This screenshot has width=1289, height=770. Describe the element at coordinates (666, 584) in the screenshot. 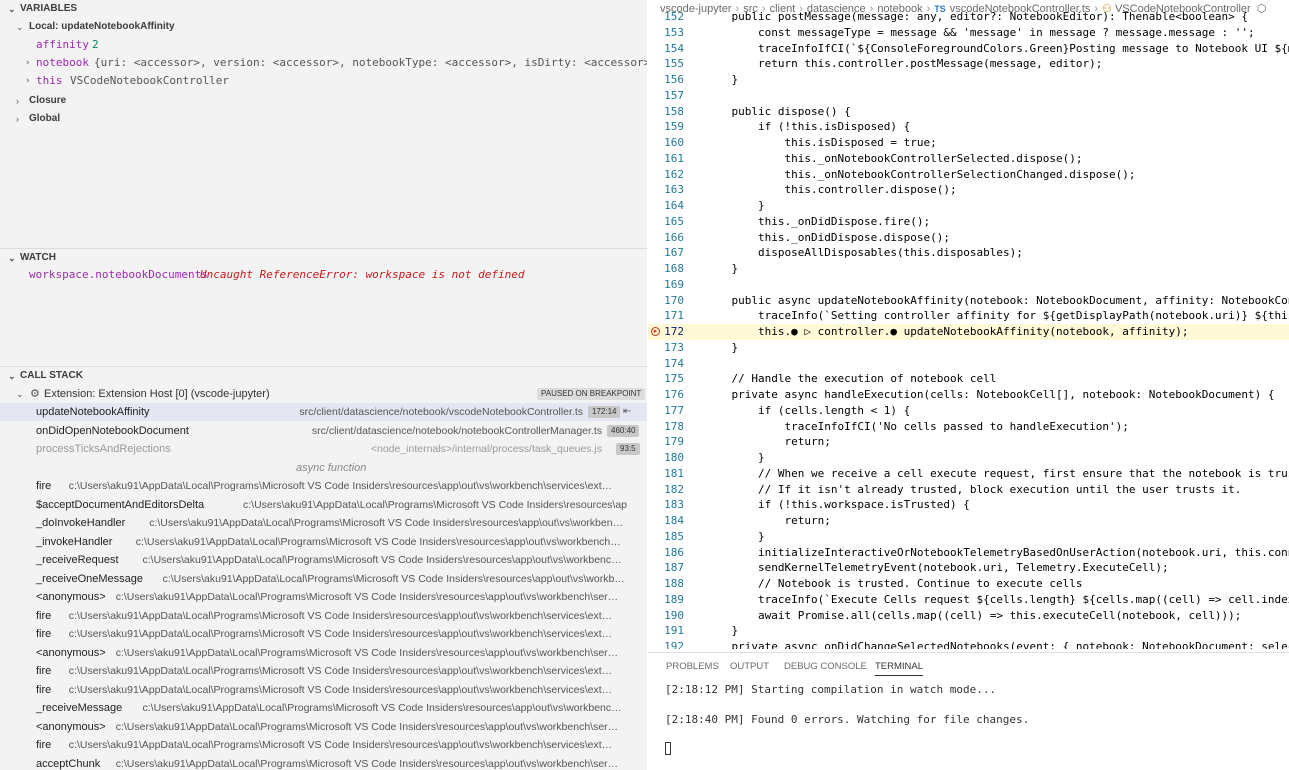

I see `line-number: 188` at that location.